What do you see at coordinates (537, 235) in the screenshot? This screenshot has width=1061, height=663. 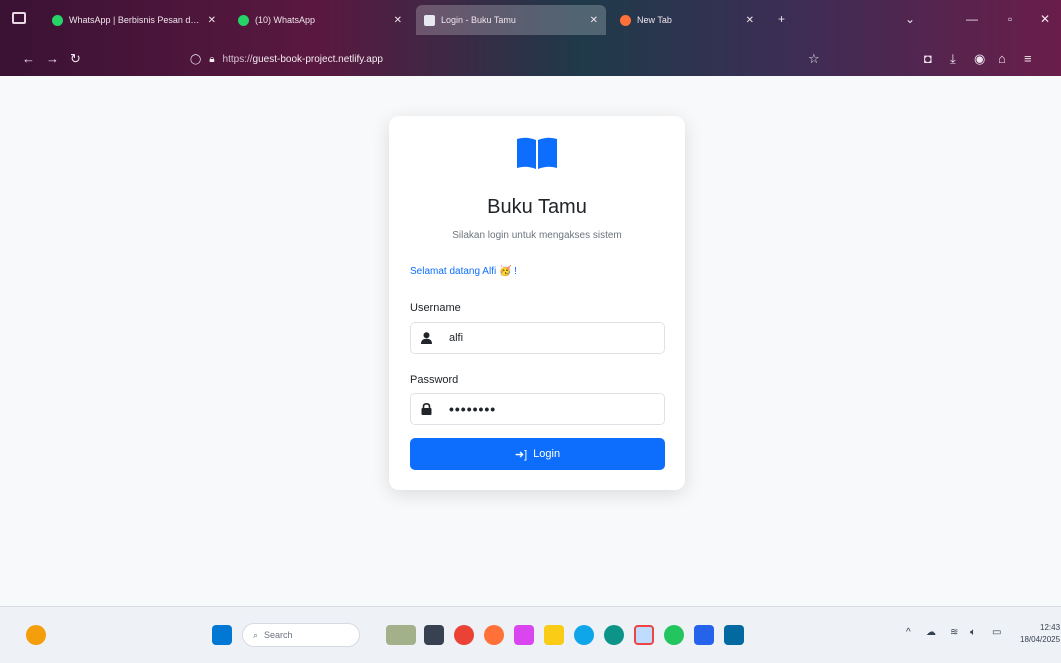 I see `page-subtitle: Silakan login untuk mengakses sistem` at bounding box center [537, 235].